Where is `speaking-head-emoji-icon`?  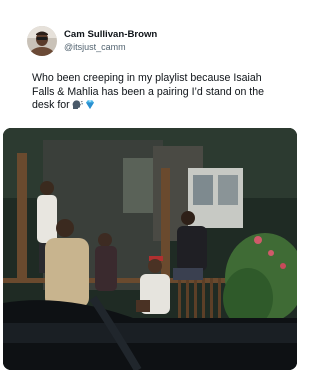 speaking-head-emoji-icon is located at coordinates (77, 104).